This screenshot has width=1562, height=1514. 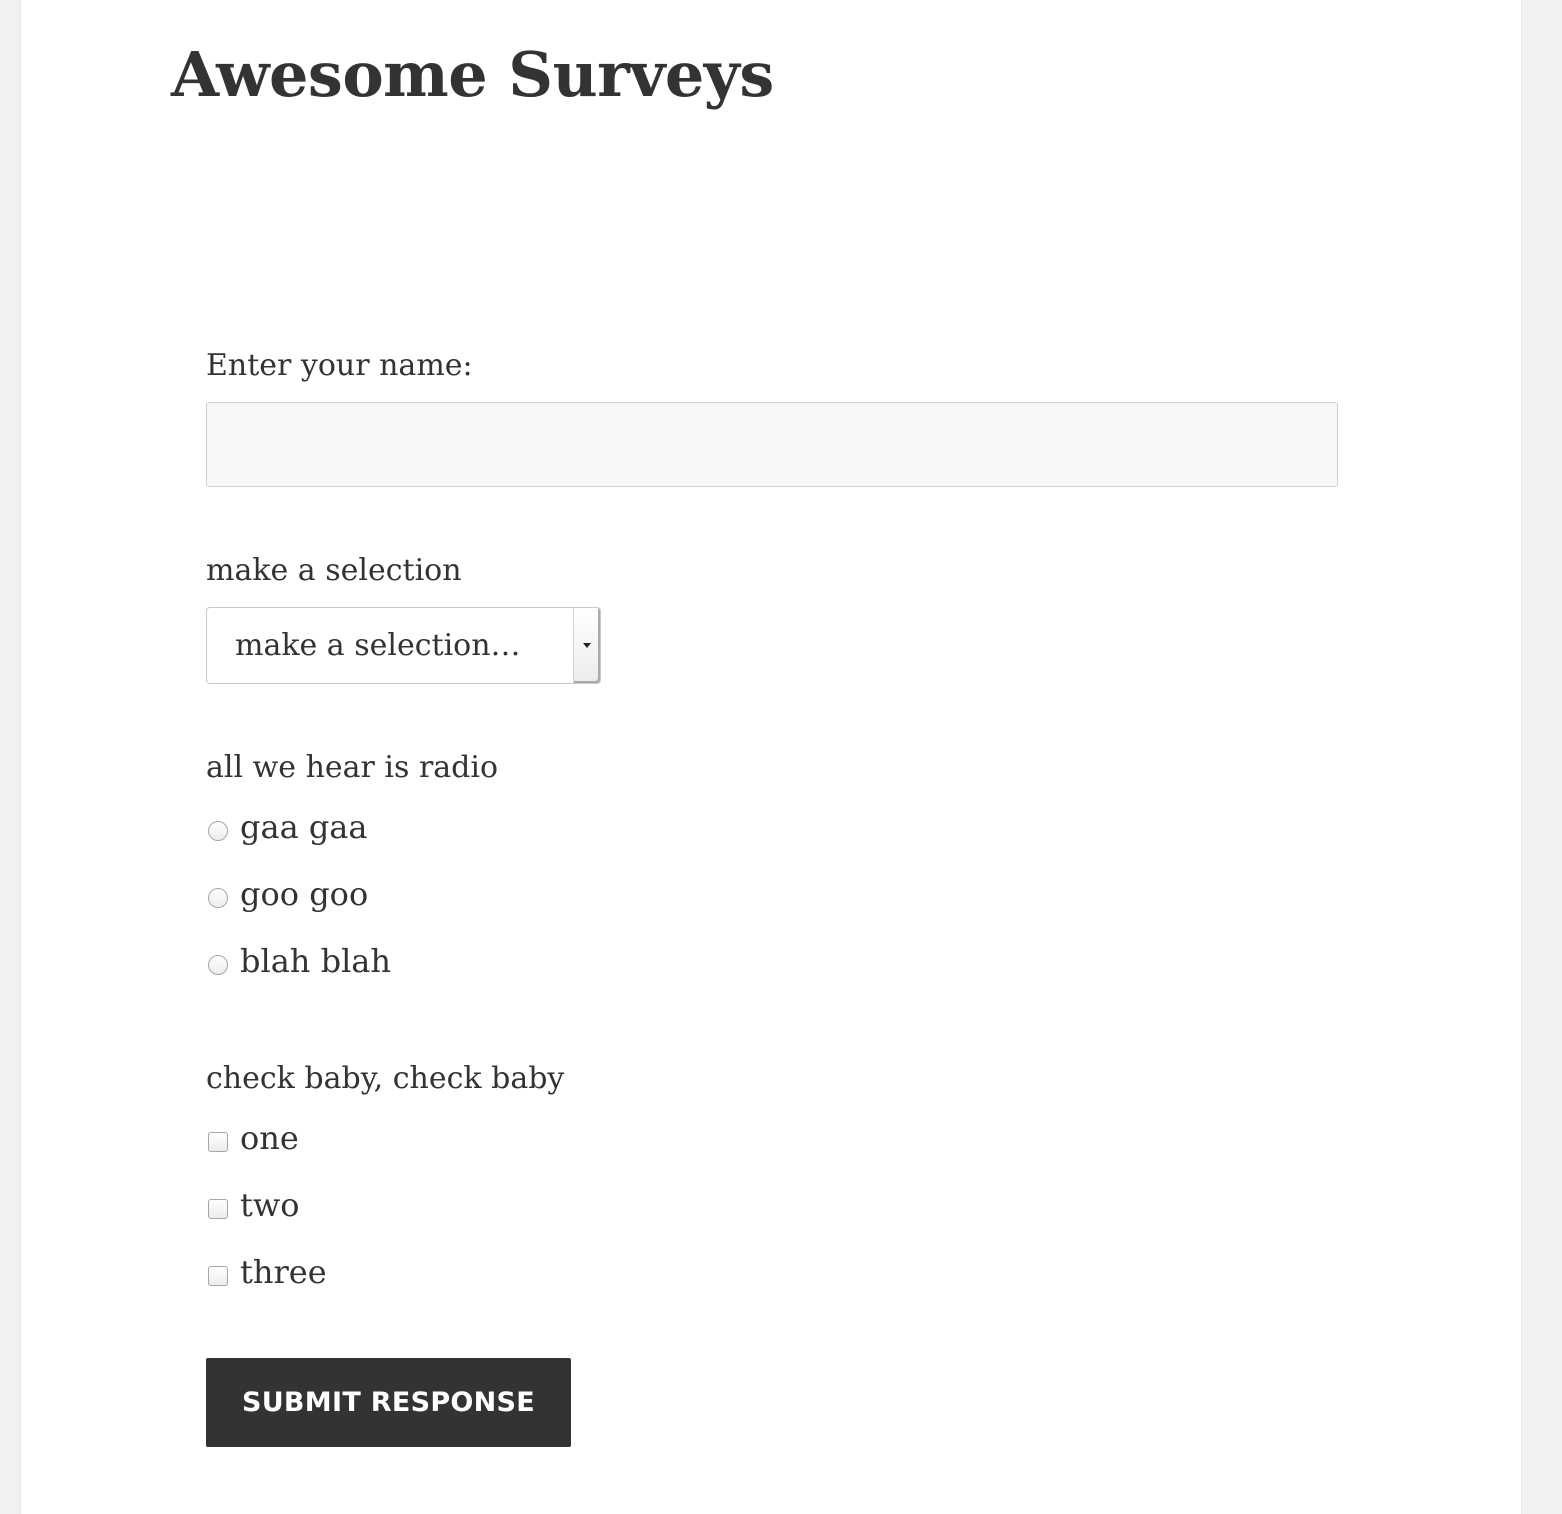 I want to click on select-label: make a selection, so click(x=334, y=570).